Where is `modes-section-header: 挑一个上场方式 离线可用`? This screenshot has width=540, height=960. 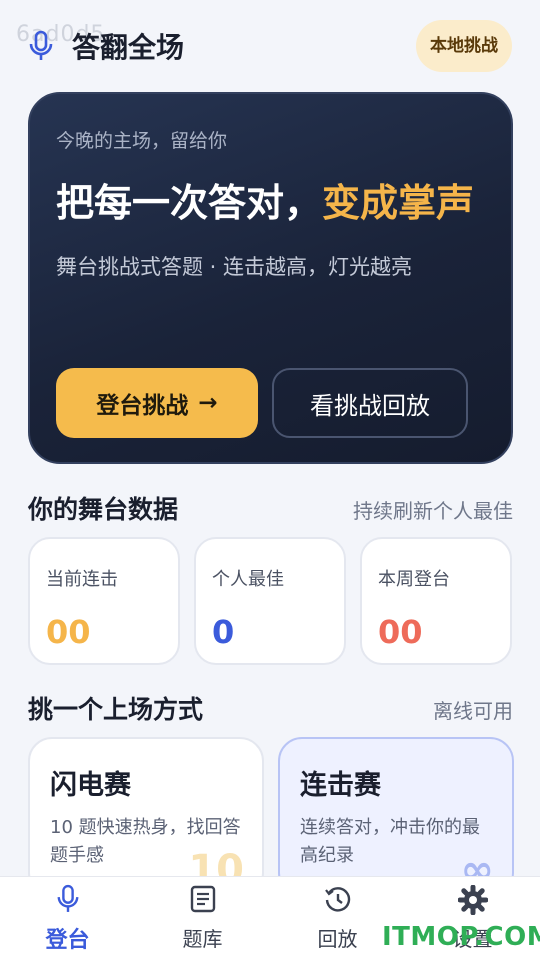 modes-section-header: 挑一个上场方式 离线可用 is located at coordinates (270, 708).